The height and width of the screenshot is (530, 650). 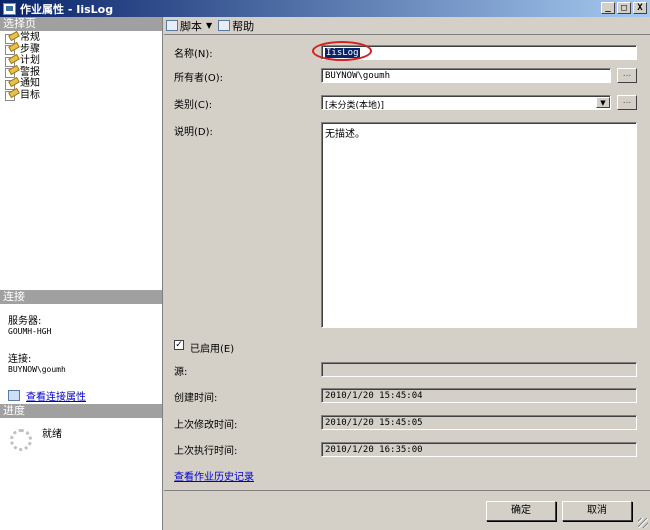 What do you see at coordinates (479, 422) in the screenshot?
I see `modified-field: 2010/1/20 15:45:05` at bounding box center [479, 422].